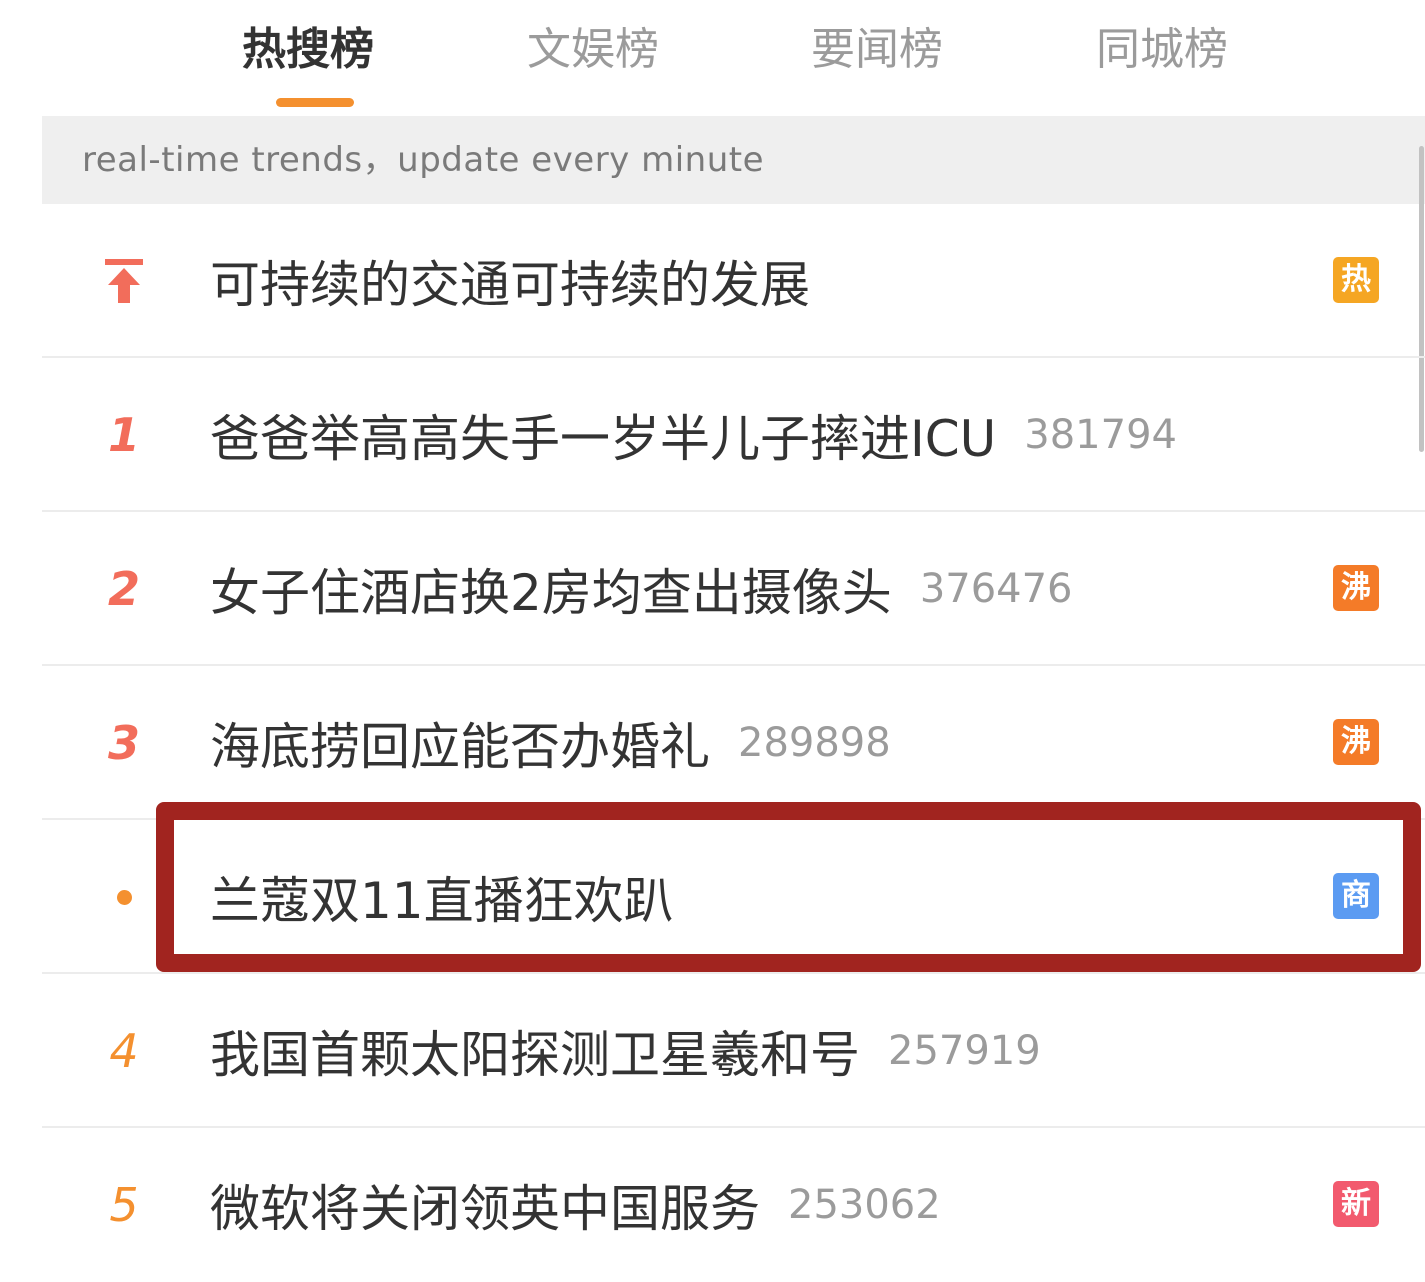 Image resolution: width=1425 pixels, height=1282 pixels. What do you see at coordinates (535, 1055) in the screenshot?
I see `item-title: 我国首颗太阳探测卫星羲和号` at bounding box center [535, 1055].